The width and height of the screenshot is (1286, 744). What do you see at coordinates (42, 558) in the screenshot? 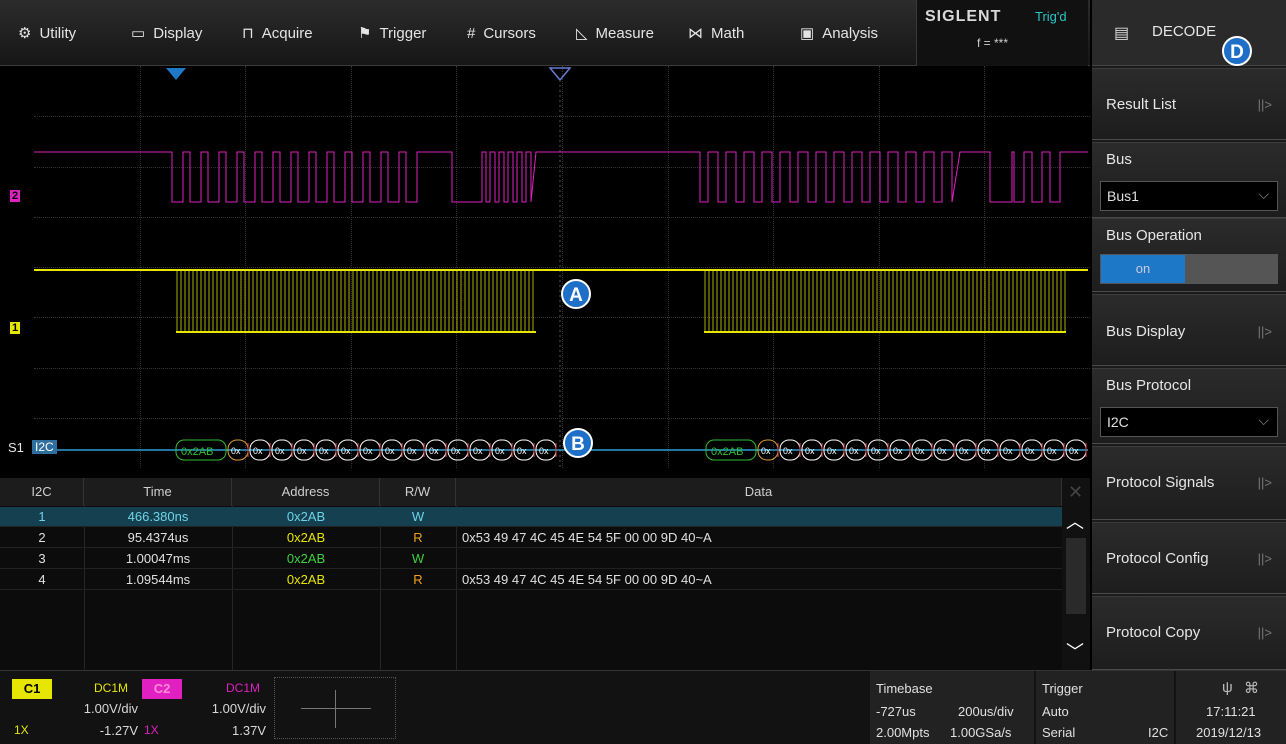
I see `row-number: 3` at bounding box center [42, 558].